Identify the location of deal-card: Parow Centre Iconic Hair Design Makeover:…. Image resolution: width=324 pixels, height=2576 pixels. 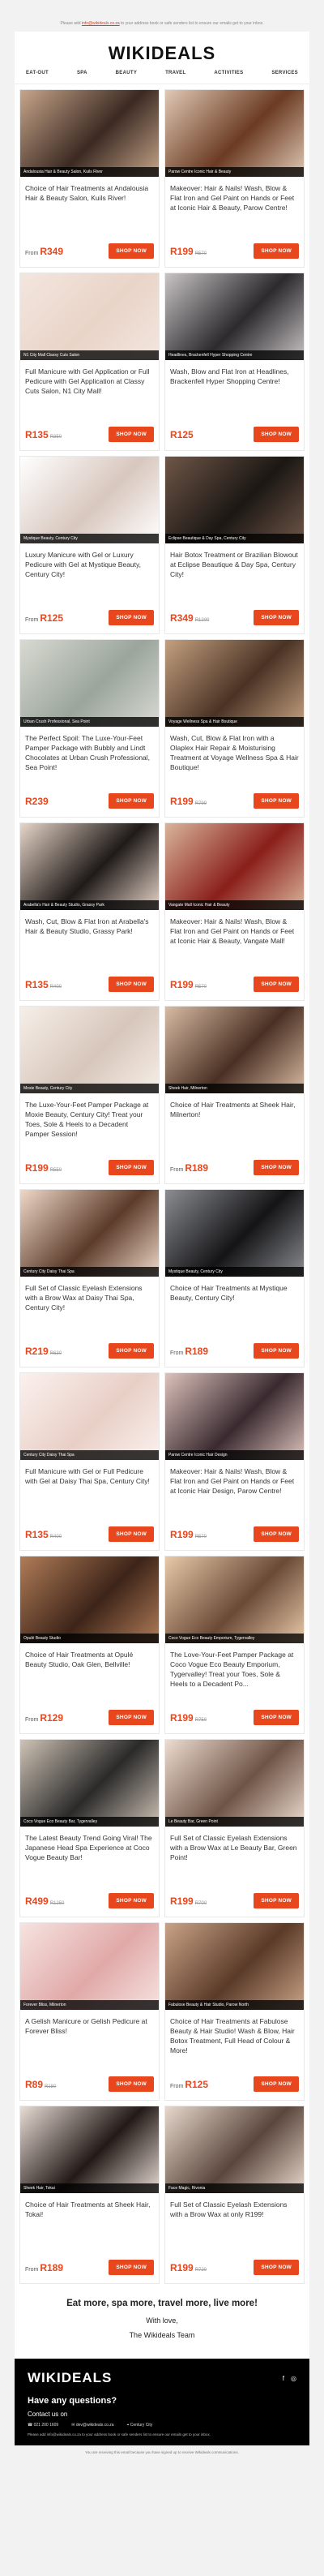
(235, 1461).